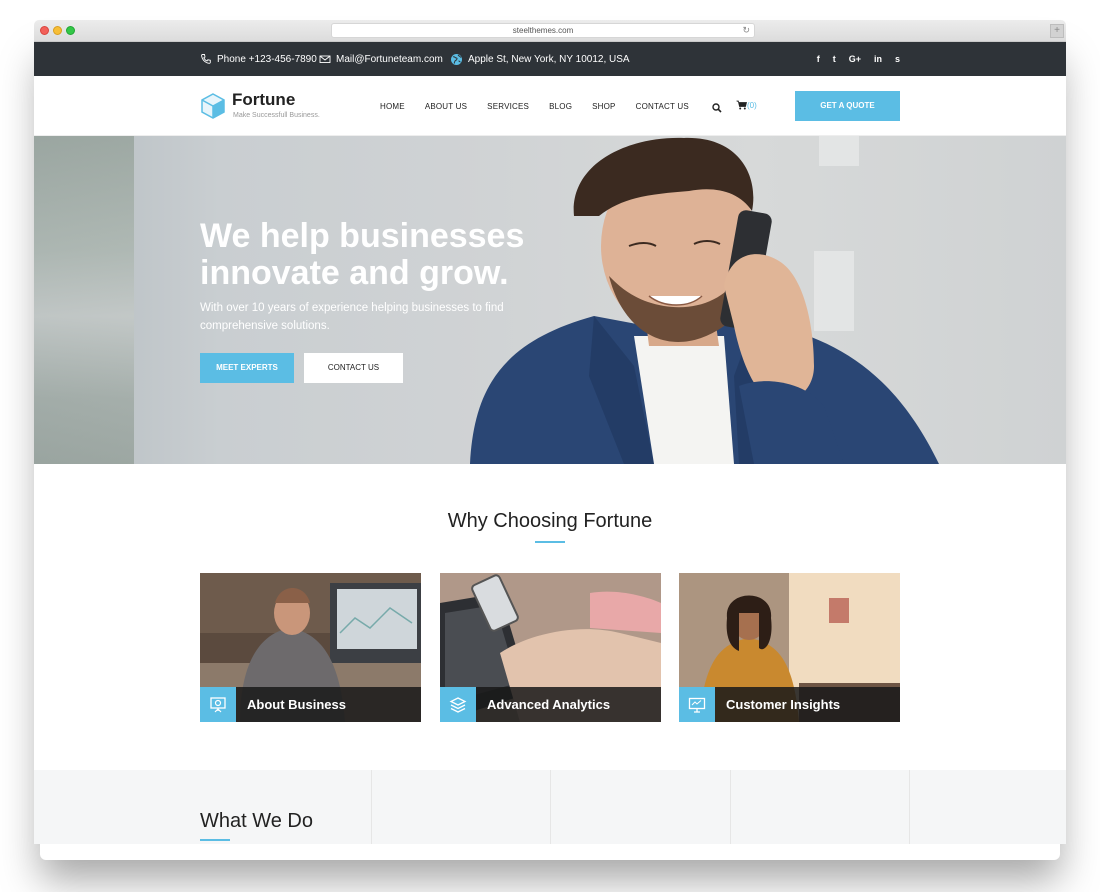  I want to click on meet-experts-button: MEET EXPERTS, so click(247, 368).